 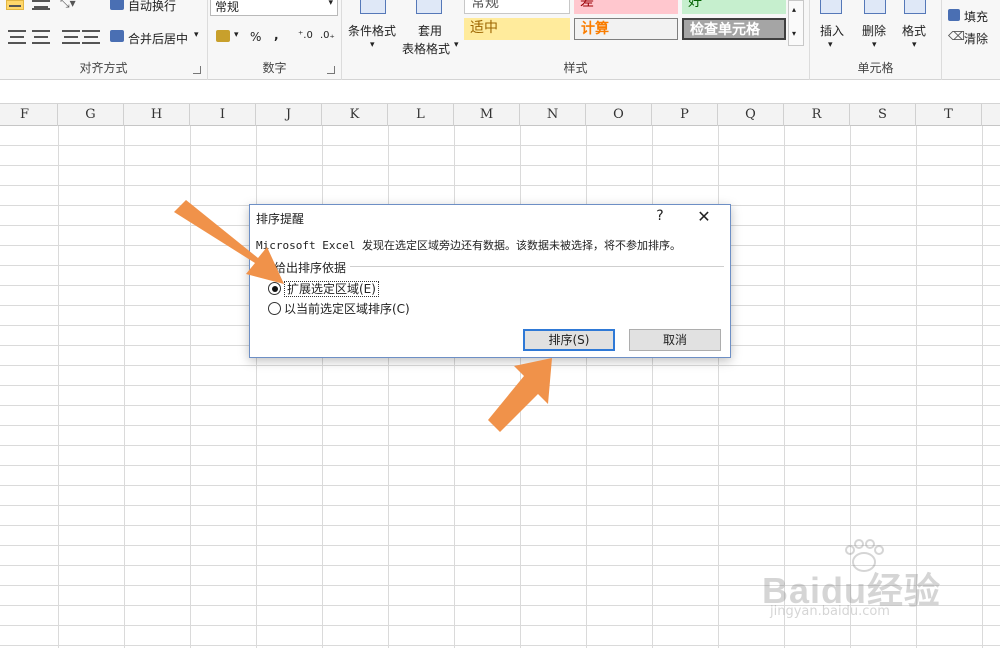 I want to click on alignment-group-label: 对齐方式, so click(x=103, y=68).